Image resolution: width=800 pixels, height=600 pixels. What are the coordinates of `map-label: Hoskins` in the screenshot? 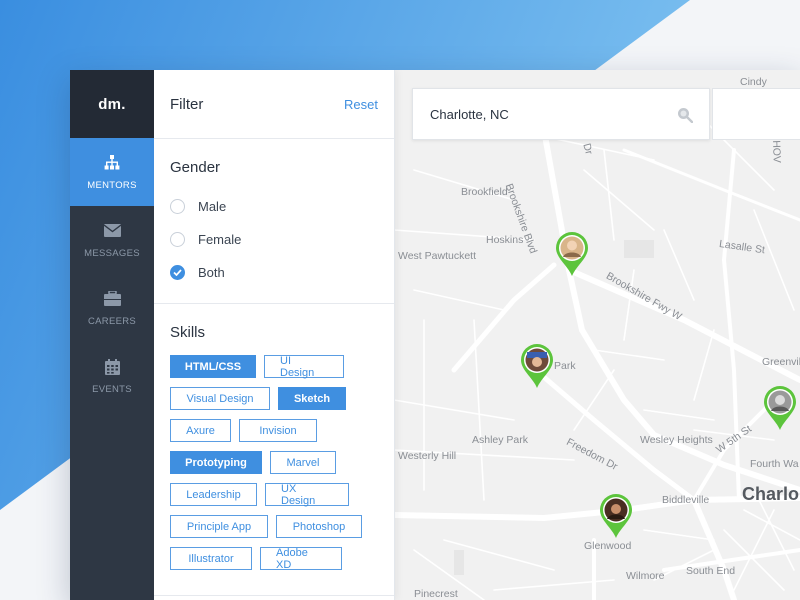 It's located at (505, 240).